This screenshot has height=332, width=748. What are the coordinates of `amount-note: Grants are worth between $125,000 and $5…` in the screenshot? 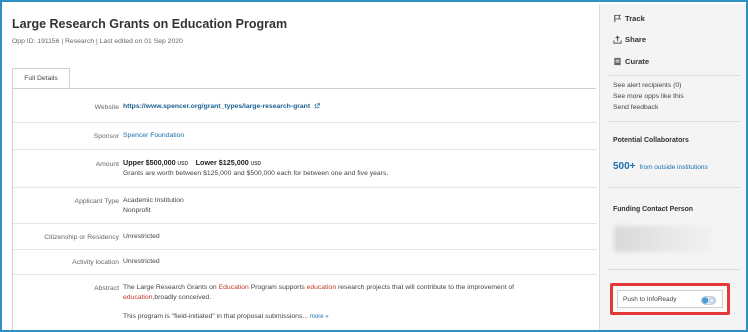 It's located at (256, 173).